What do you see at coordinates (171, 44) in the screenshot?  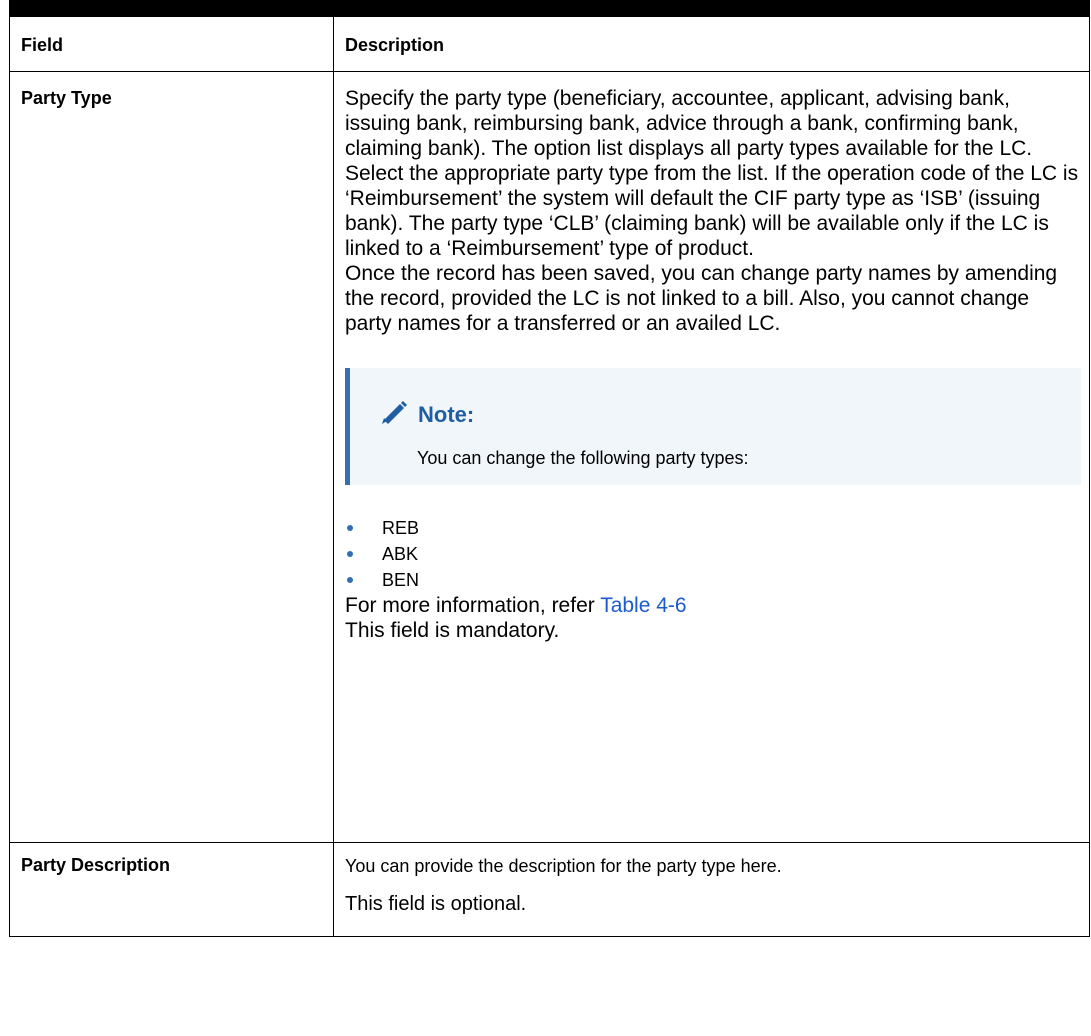 I see `header-field: Field` at bounding box center [171, 44].